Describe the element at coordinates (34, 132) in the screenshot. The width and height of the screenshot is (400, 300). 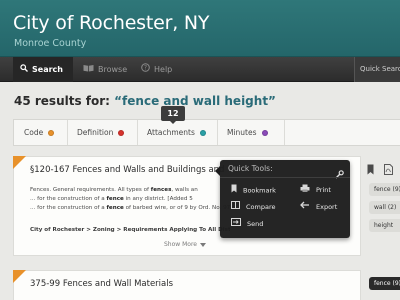
I see `tab-code-label: Code` at that location.